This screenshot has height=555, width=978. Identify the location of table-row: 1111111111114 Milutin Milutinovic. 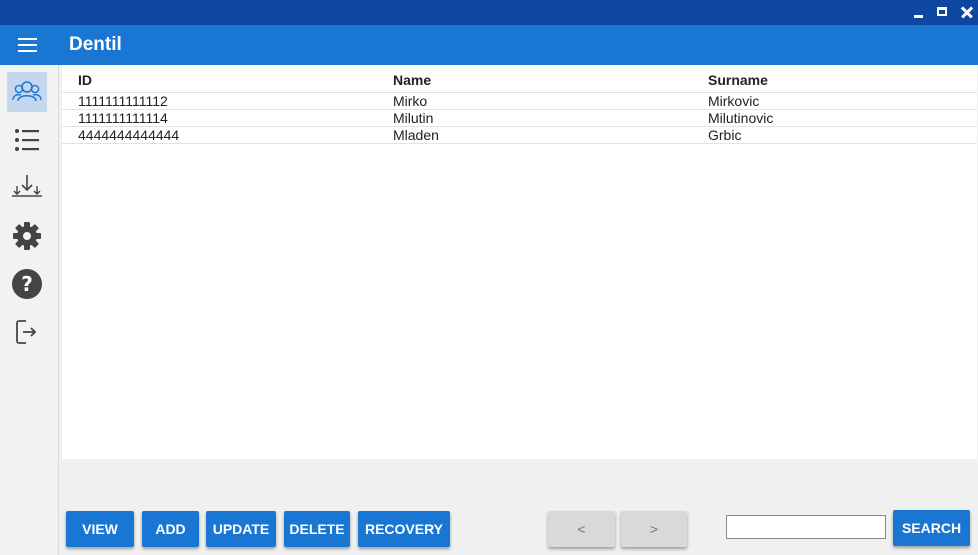
(519, 118).